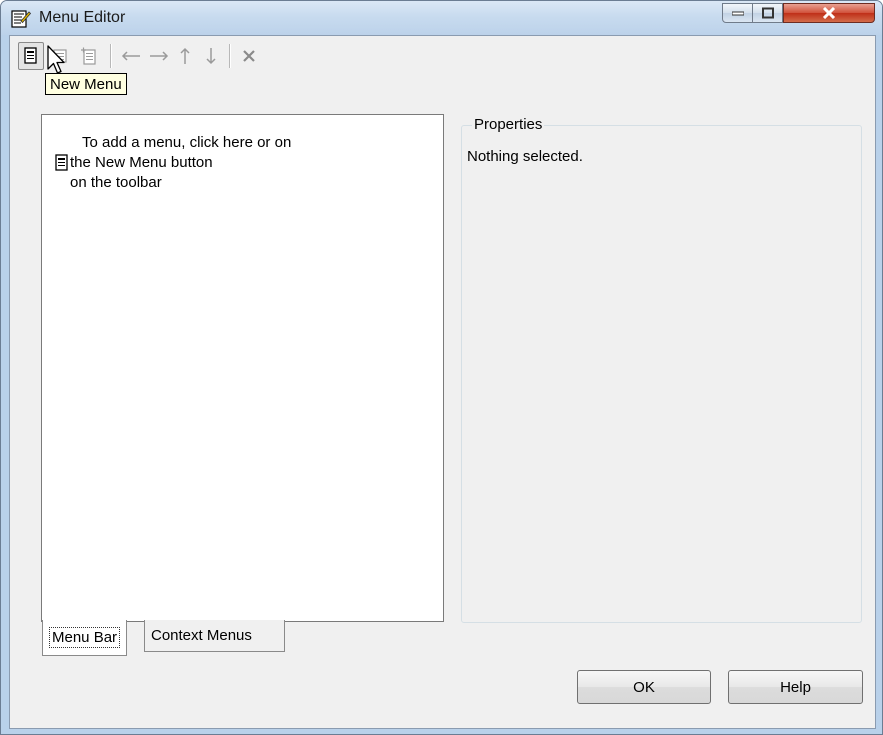 This screenshot has width=883, height=735. What do you see at coordinates (525, 156) in the screenshot?
I see `properties-empty-text: Nothing selected.` at bounding box center [525, 156].